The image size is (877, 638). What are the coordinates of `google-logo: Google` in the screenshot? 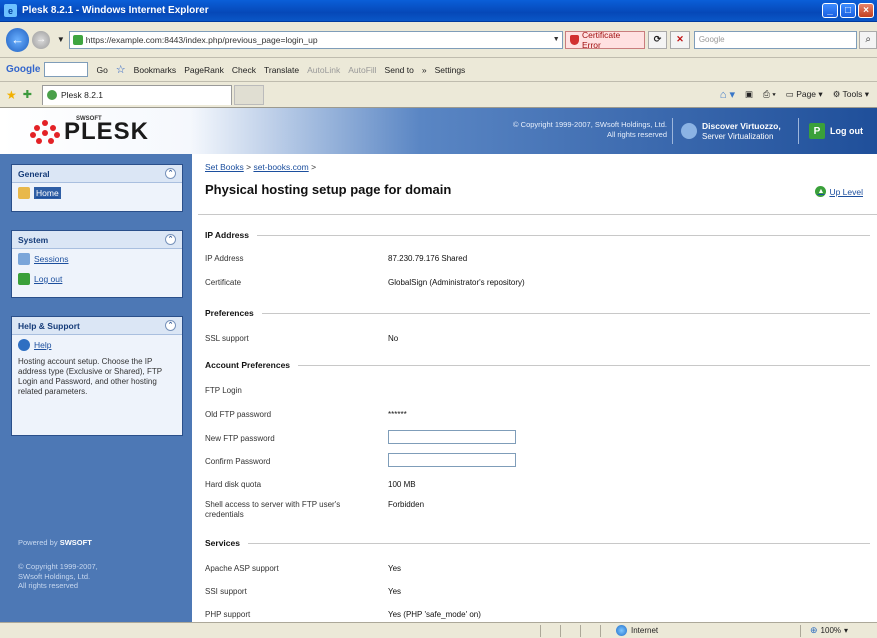 It's located at (23, 69).